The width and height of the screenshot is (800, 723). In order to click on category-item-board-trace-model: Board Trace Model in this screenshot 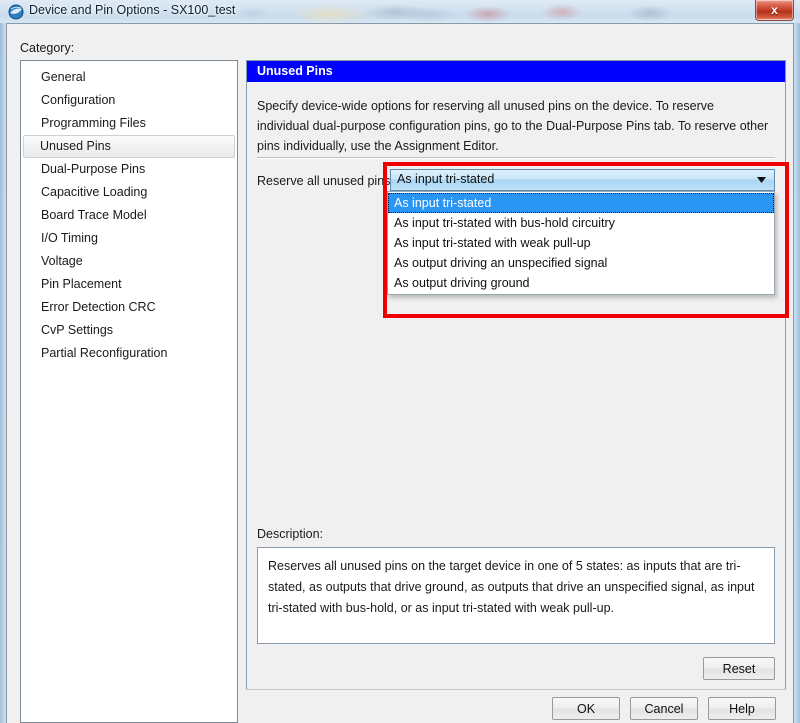, I will do `click(129, 215)`.